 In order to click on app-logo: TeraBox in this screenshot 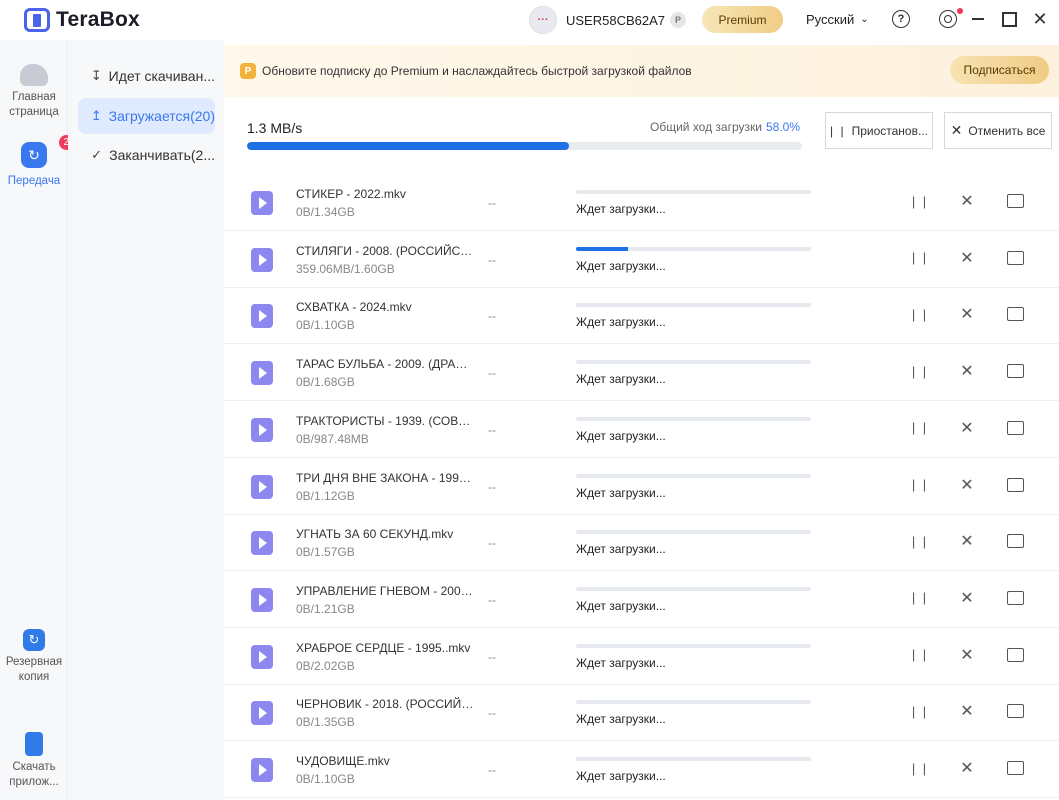, I will do `click(82, 20)`.